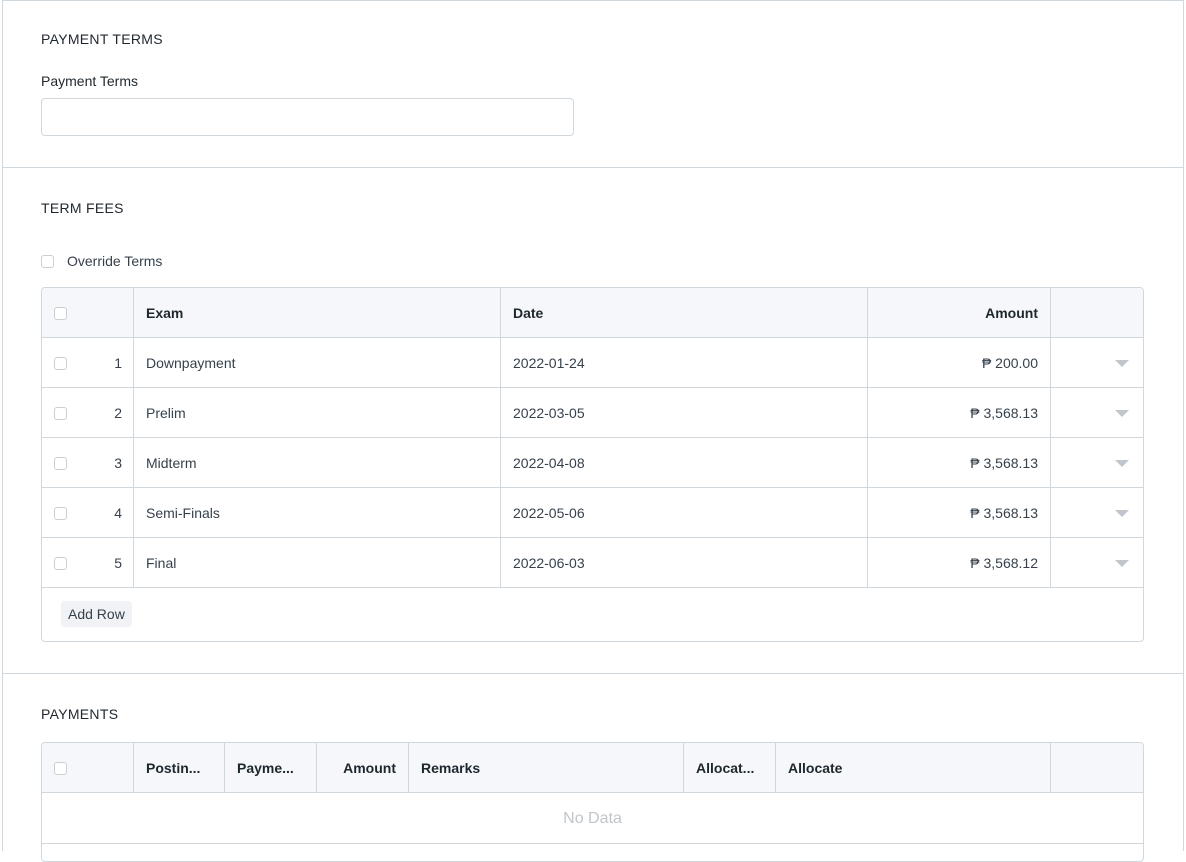 This screenshot has width=1186, height=862. What do you see at coordinates (47, 261) in the screenshot?
I see `override-terms-checkbox` at bounding box center [47, 261].